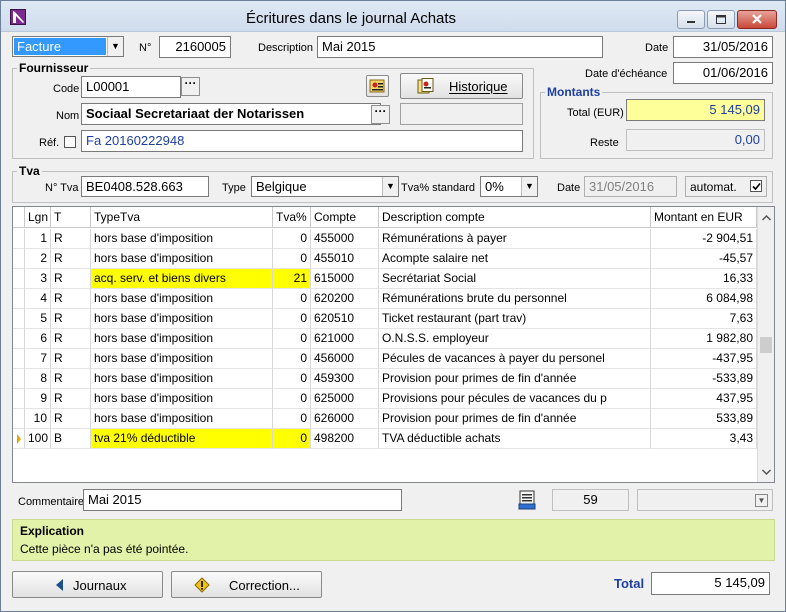 The image size is (786, 612). Describe the element at coordinates (345, 379) in the screenshot. I see `cell-compte: 459300` at that location.